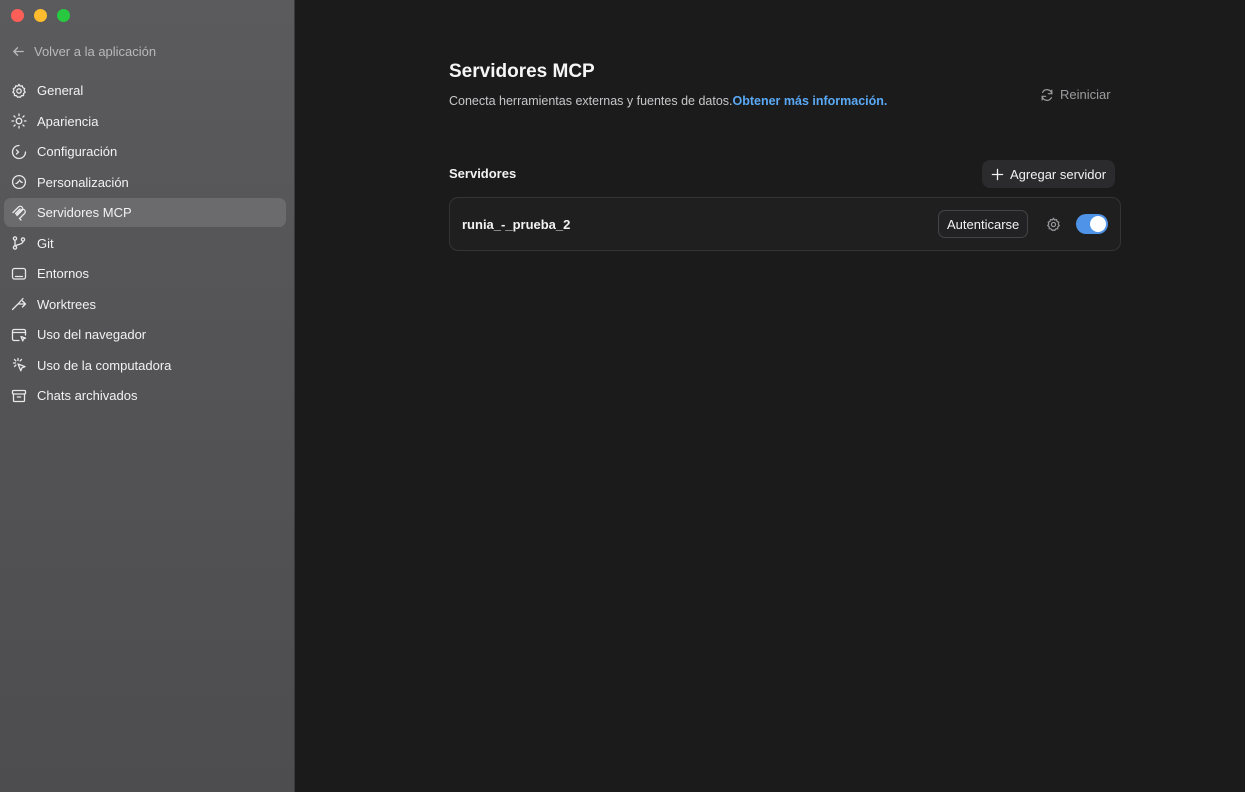 The image size is (1245, 792). Describe the element at coordinates (17, 15) in the screenshot. I see `close-window-button` at that location.